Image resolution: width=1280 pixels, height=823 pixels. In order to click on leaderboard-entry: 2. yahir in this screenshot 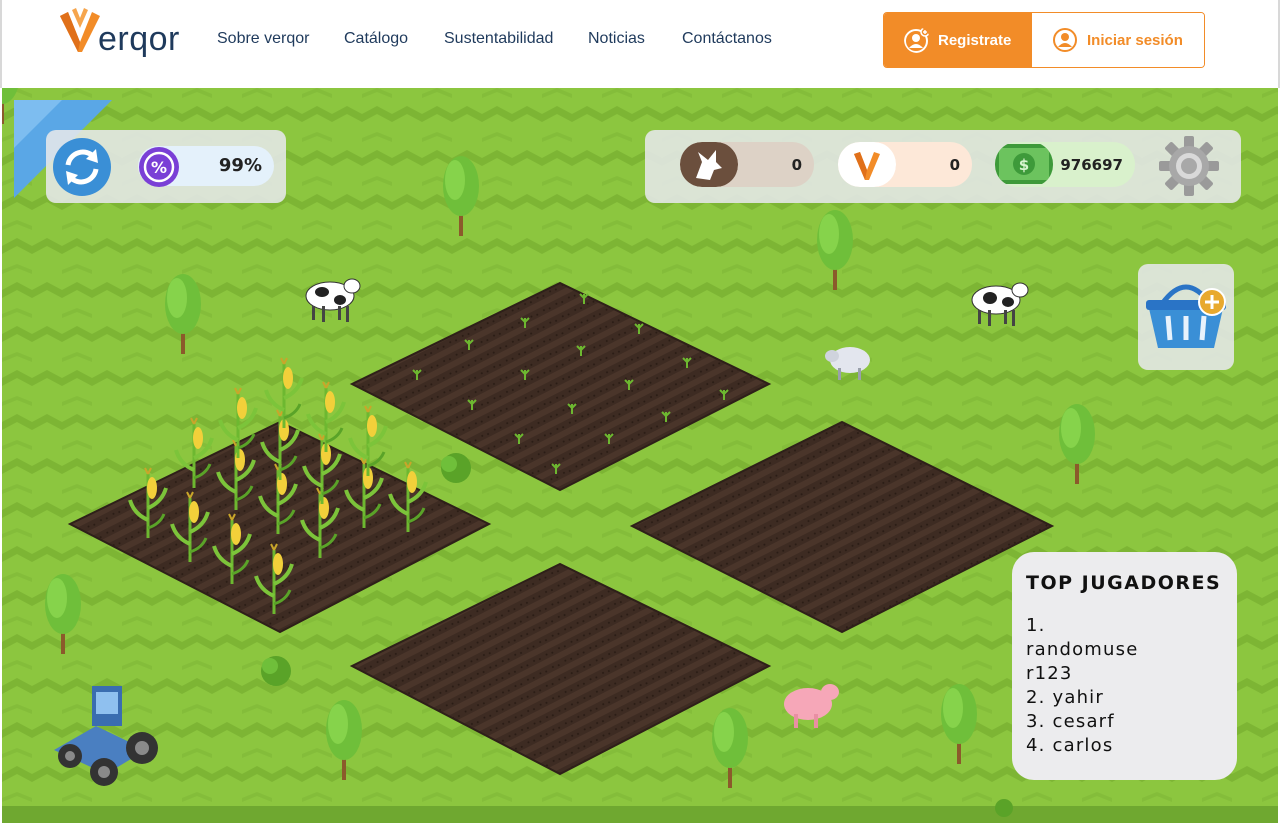, I will do `click(1065, 697)`.